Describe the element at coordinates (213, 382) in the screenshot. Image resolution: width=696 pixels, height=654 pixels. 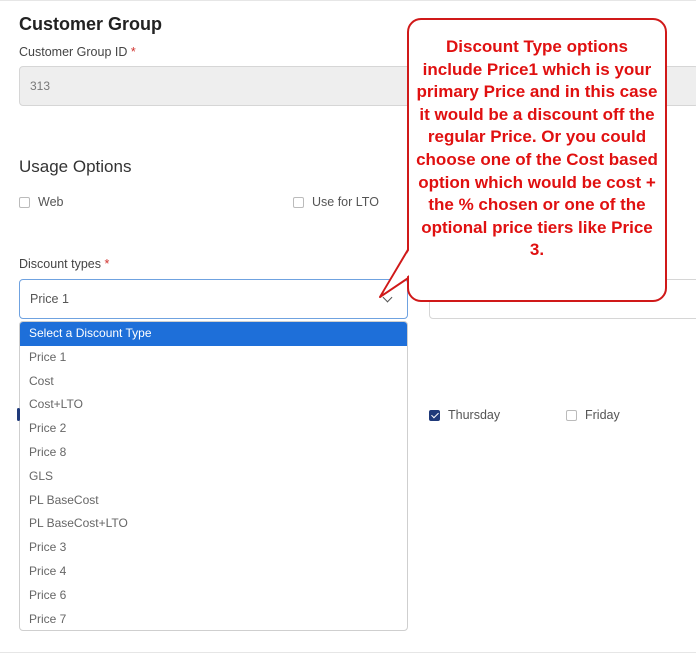
I see `discount-type-option: Cost` at that location.